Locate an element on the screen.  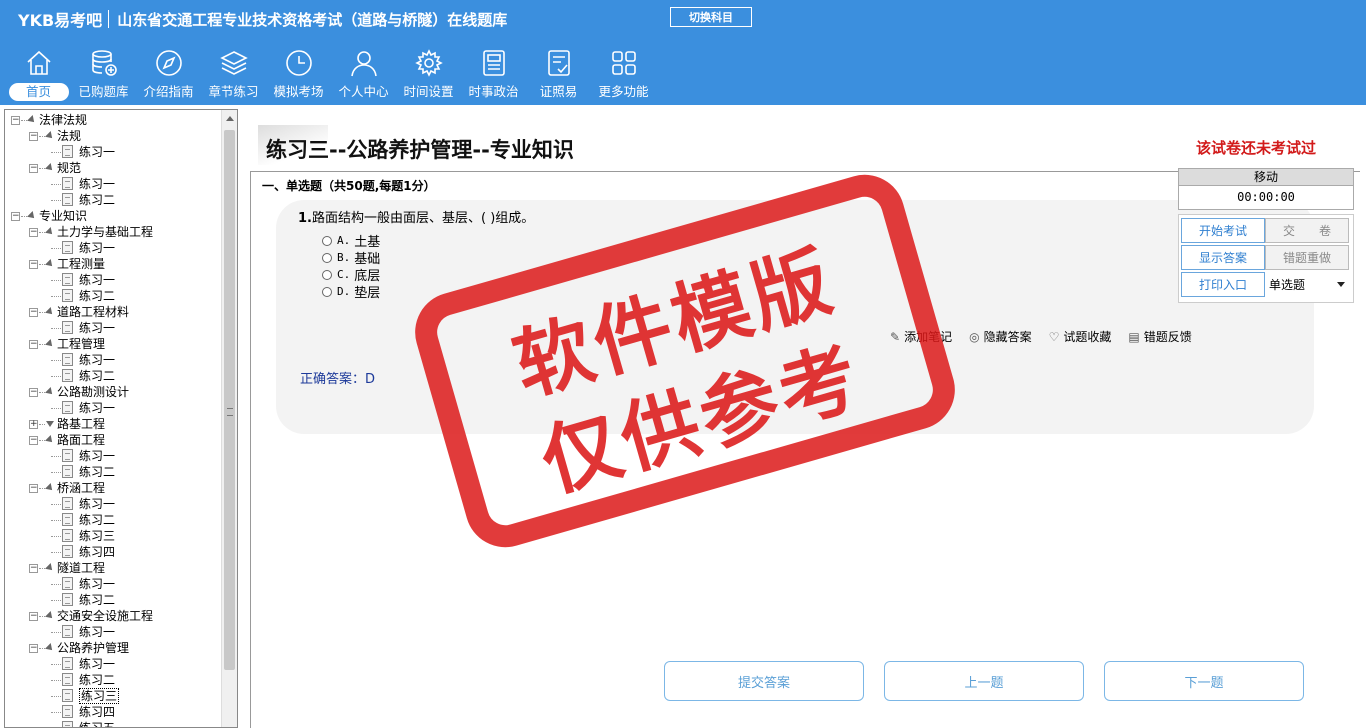
tree-folder-item: − 法律法规 is located at coordinates (113, 120).